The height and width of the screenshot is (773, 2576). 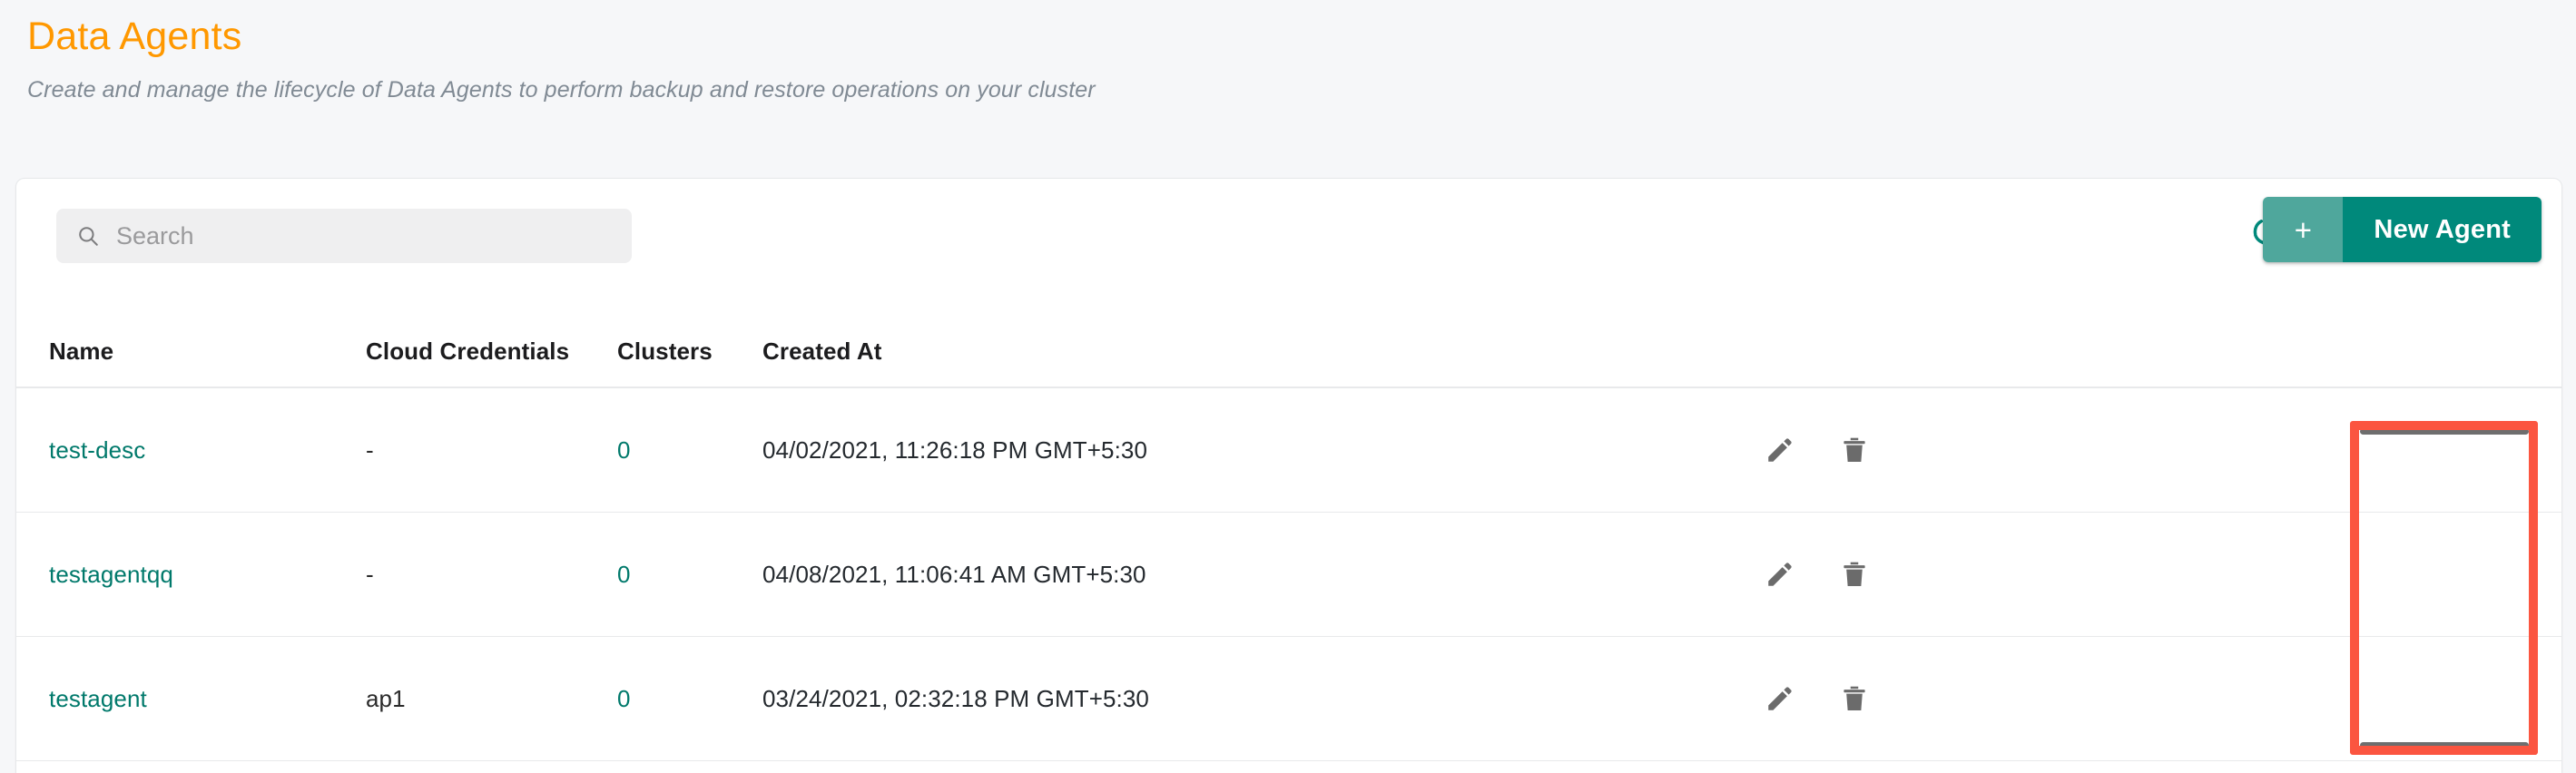 What do you see at coordinates (134, 36) in the screenshot?
I see `page-title: Data Agents` at bounding box center [134, 36].